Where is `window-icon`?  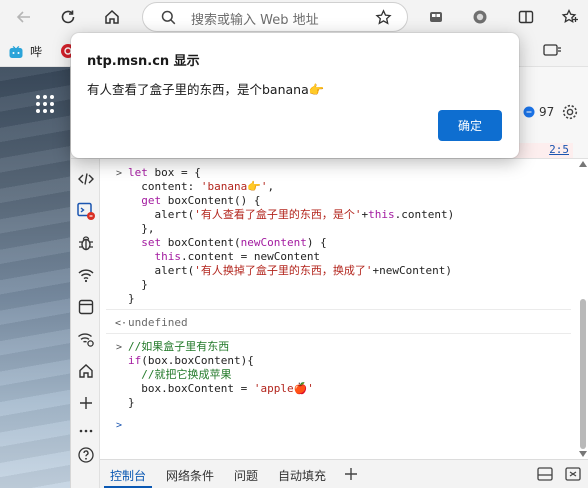
window-icon is located at coordinates (85, 307).